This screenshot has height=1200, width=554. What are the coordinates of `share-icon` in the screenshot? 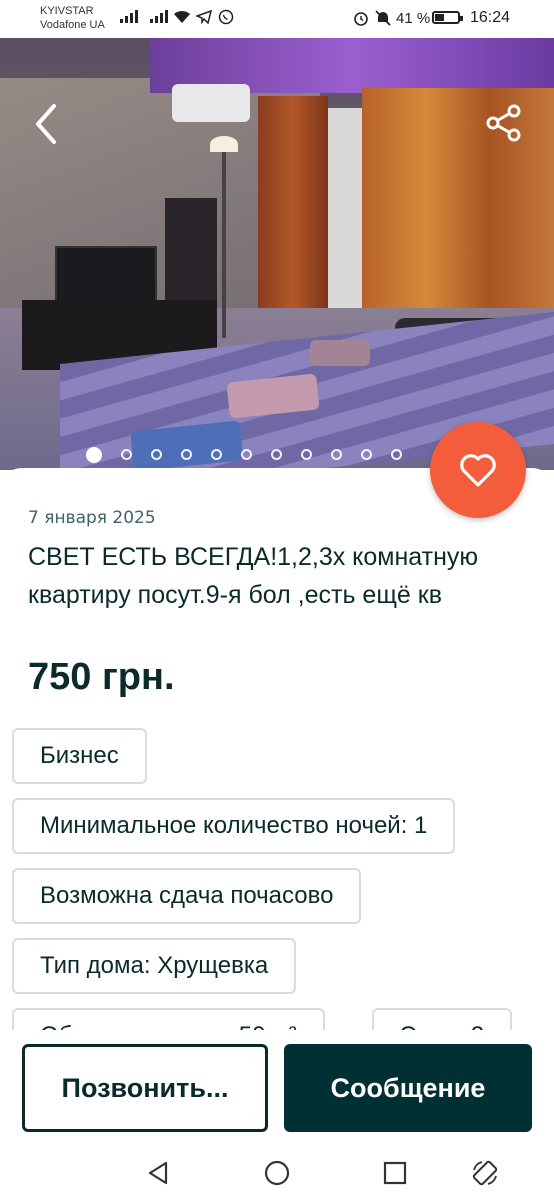 It's located at (503, 123).